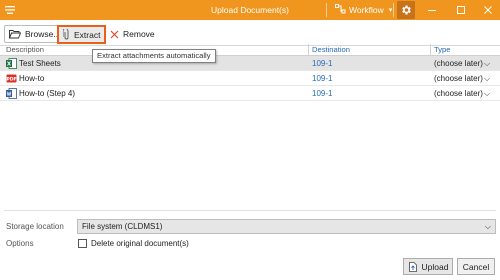 The width and height of the screenshot is (500, 280). I want to click on remove-label: Remove, so click(139, 34).